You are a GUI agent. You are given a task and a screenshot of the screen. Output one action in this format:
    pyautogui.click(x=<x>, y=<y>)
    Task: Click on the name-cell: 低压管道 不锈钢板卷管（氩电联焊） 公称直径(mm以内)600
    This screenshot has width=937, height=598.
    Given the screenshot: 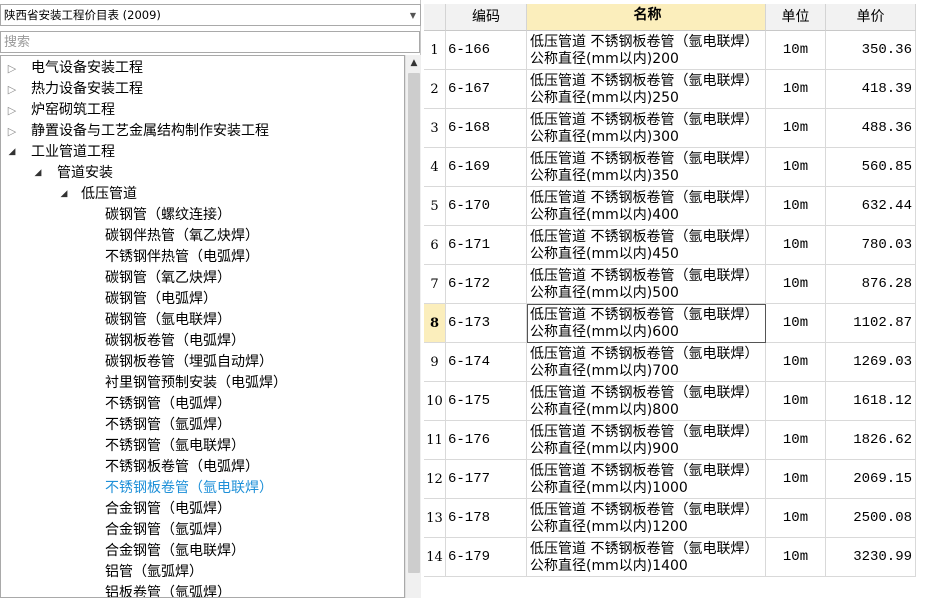 What is the action you would take?
    pyautogui.click(x=646, y=323)
    